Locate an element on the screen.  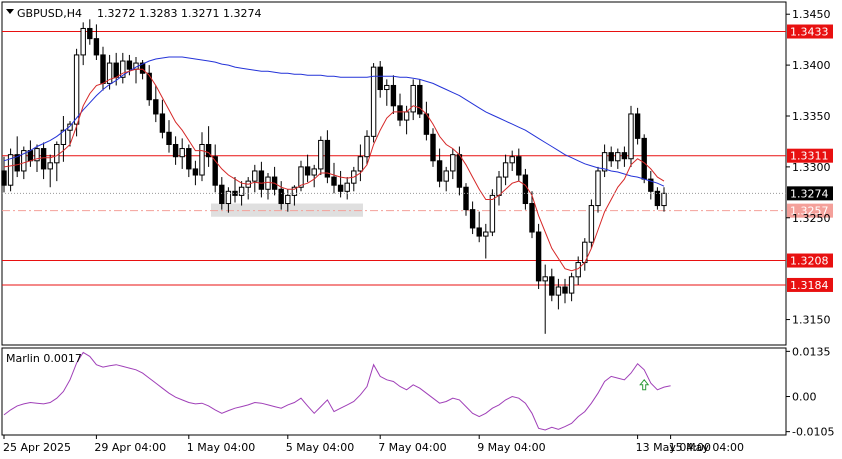
level-tag-text-0: 1.3433 is located at coordinates (809, 32).